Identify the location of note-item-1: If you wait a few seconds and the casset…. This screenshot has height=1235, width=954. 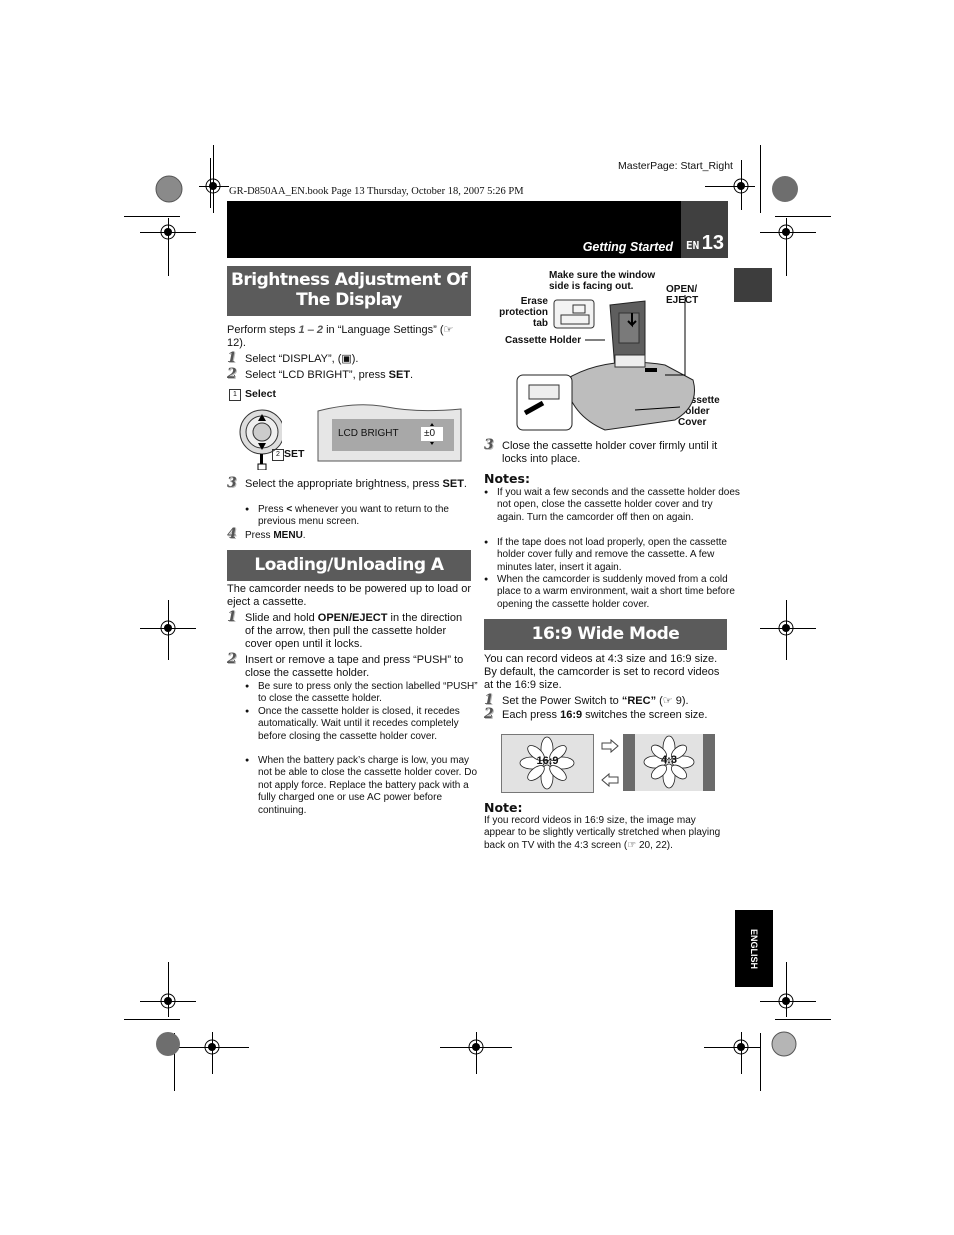
(612, 505).